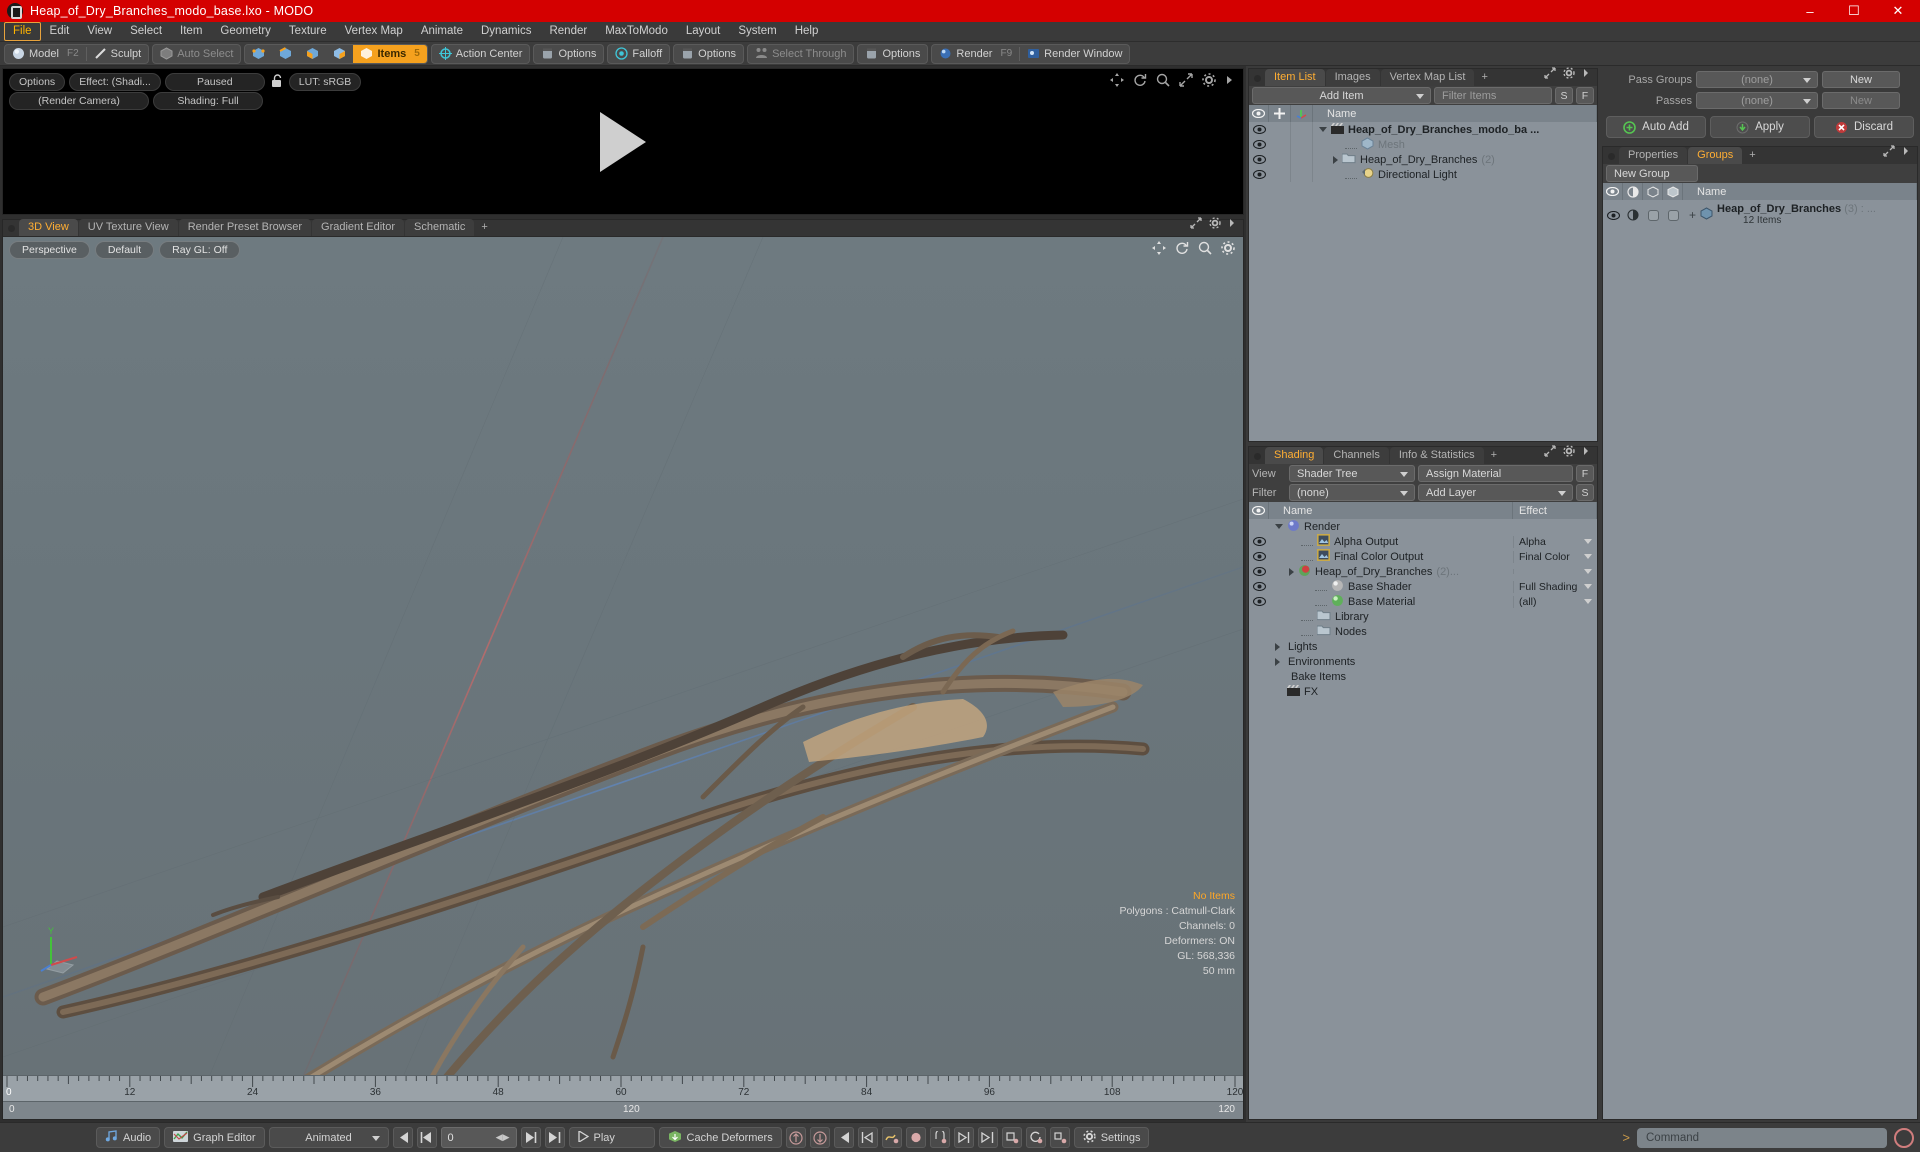 The image size is (1920, 1152). Describe the element at coordinates (358, 227) in the screenshot. I see `tab-gradient-editor: Gradient Editor` at that location.